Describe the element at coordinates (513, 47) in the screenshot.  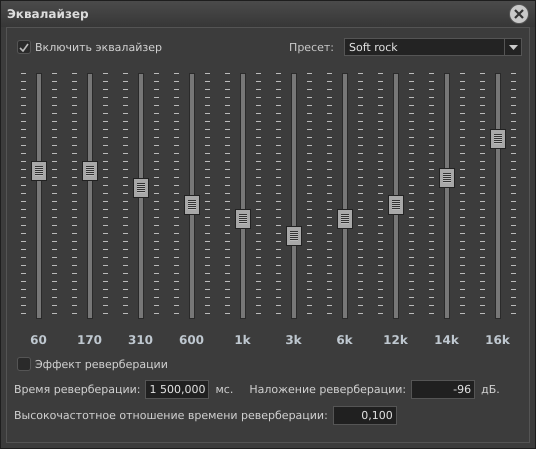
I see `dropdown-arrow-icon` at that location.